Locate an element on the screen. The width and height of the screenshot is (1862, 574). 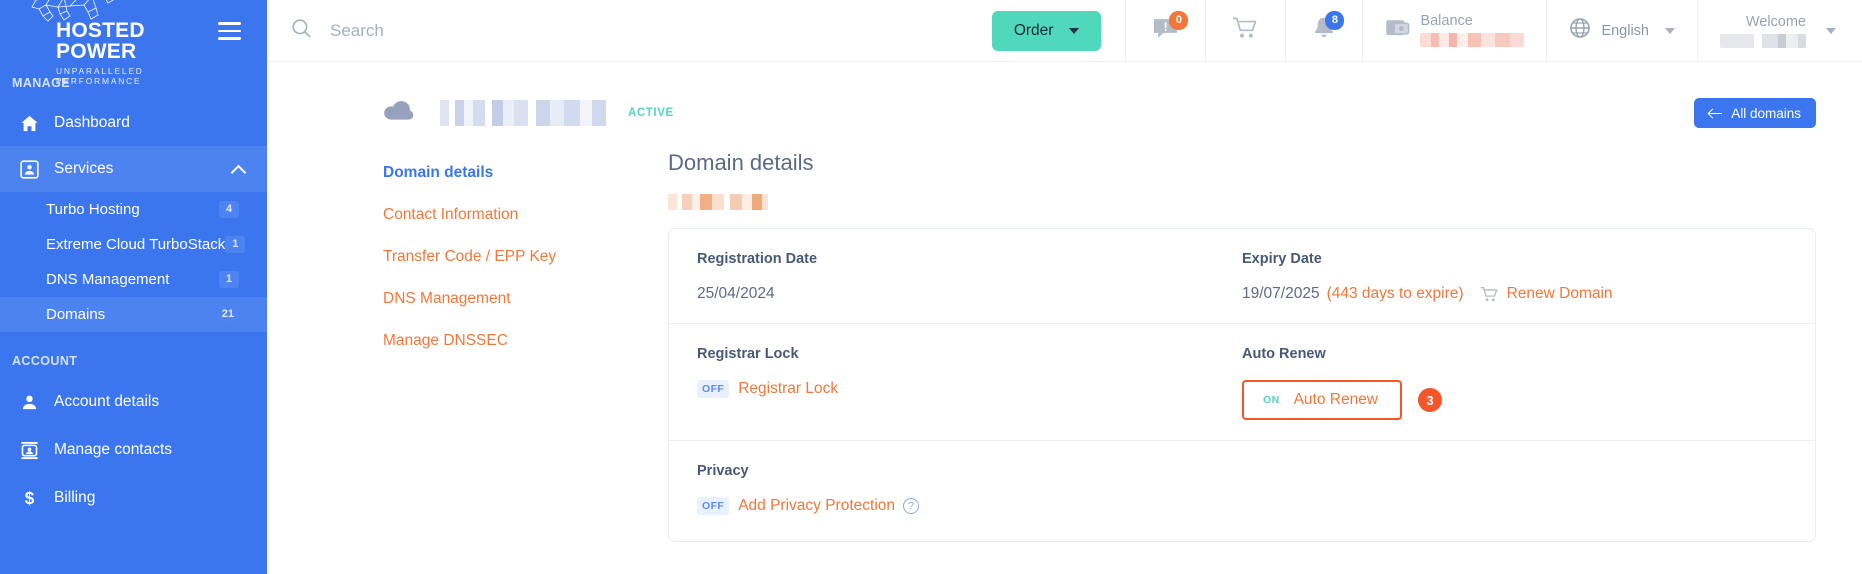
cloud-icon is located at coordinates (398, 113).